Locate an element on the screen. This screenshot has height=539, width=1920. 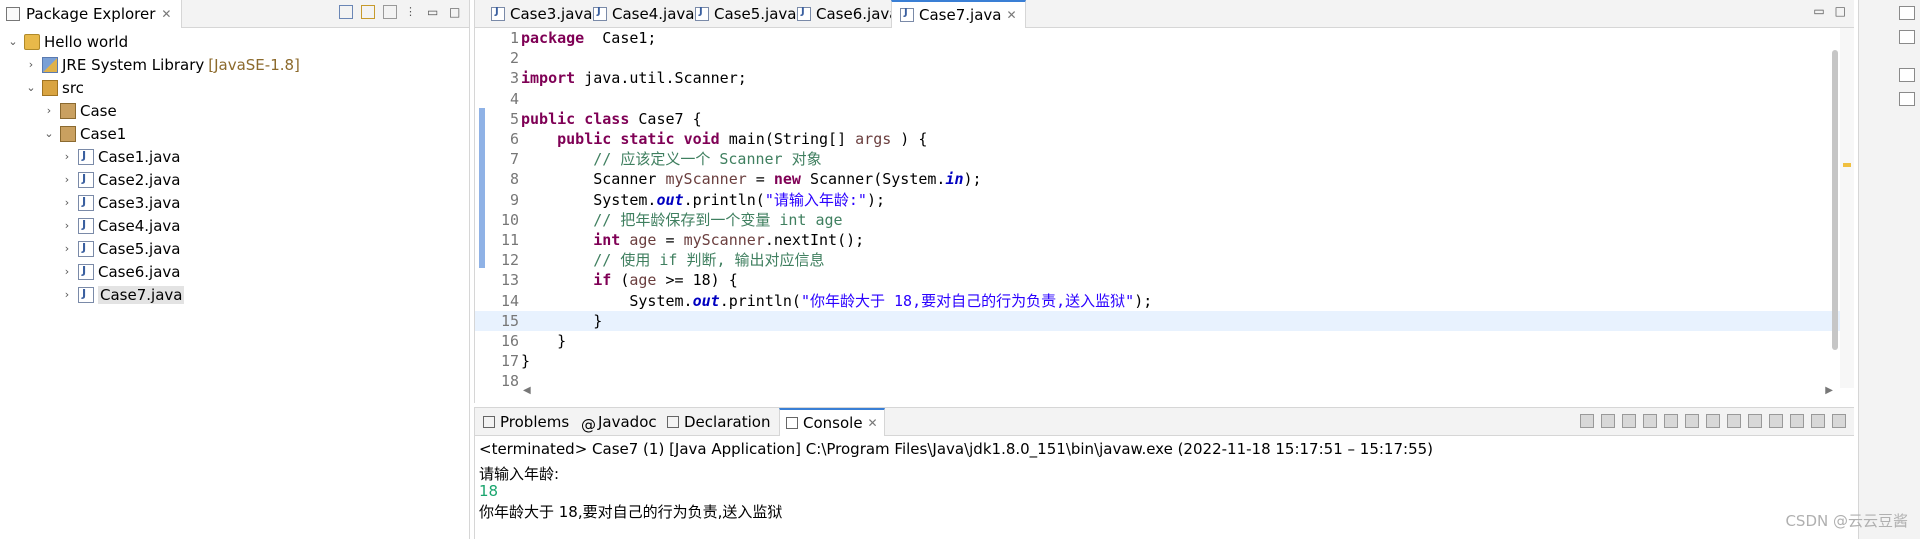
tree-item: › Case1.java is located at coordinates (234, 156).